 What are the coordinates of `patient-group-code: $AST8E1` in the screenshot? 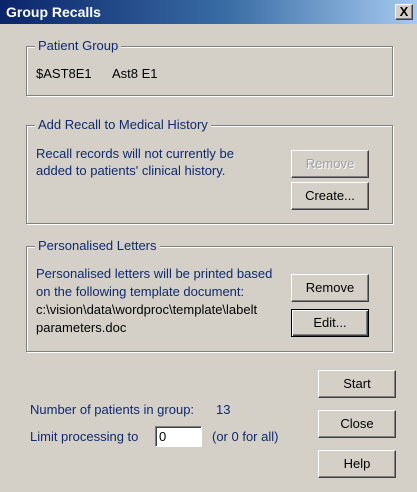 It's located at (64, 73).